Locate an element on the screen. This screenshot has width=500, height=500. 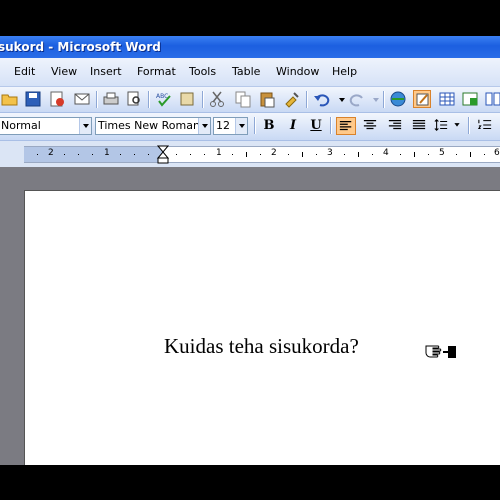
columns-icon is located at coordinates (492, 99).